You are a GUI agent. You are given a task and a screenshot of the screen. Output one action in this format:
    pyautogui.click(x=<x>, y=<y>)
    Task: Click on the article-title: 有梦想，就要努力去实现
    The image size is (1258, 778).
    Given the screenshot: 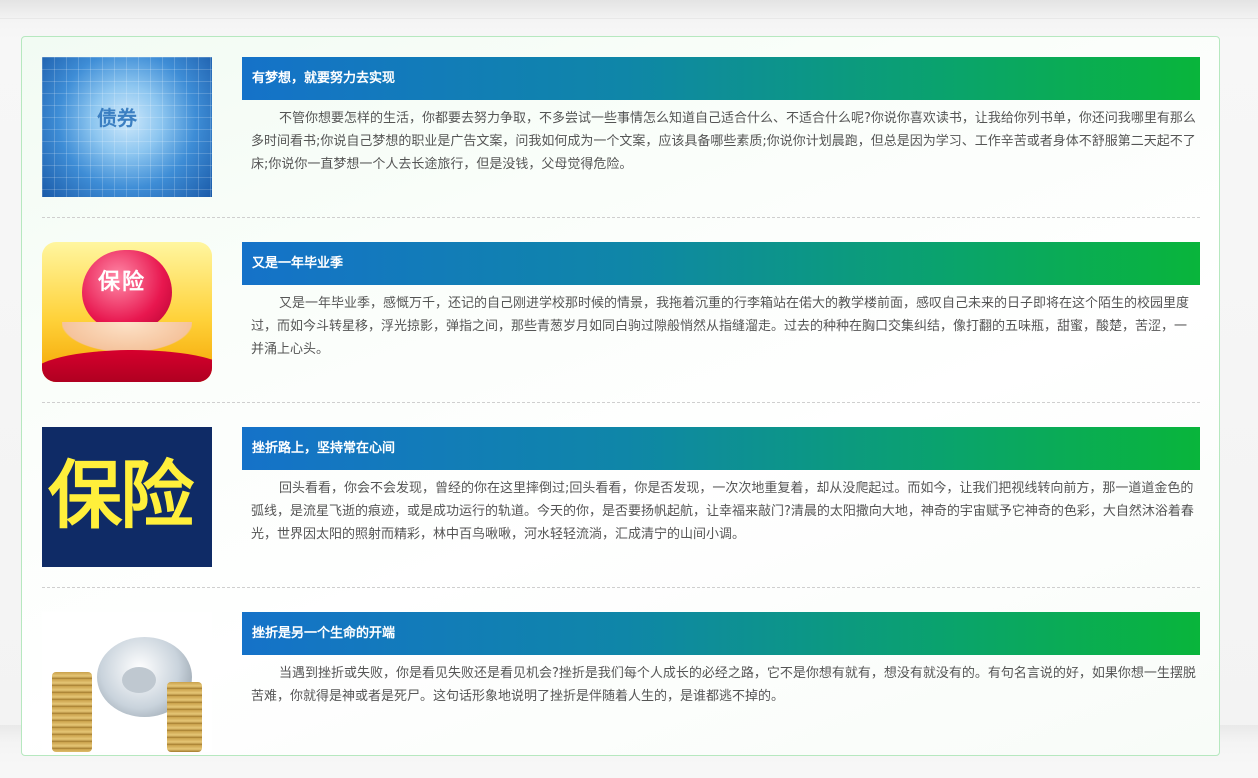 What is the action you would take?
    pyautogui.click(x=721, y=78)
    